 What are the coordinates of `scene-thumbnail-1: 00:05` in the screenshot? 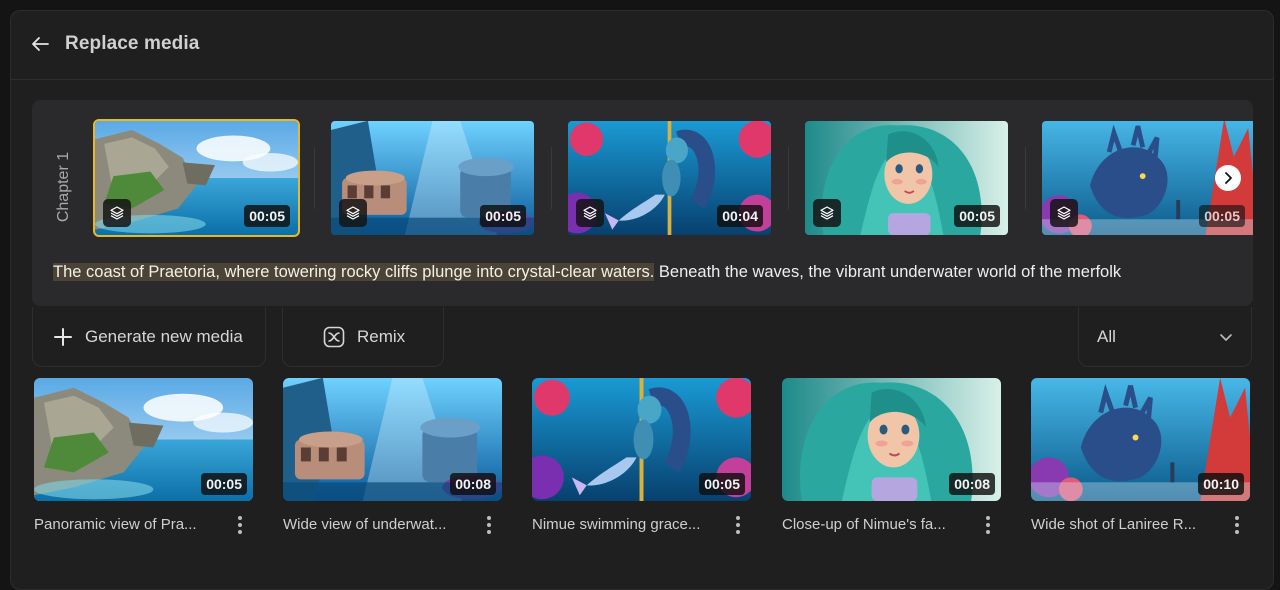 It's located at (196, 178).